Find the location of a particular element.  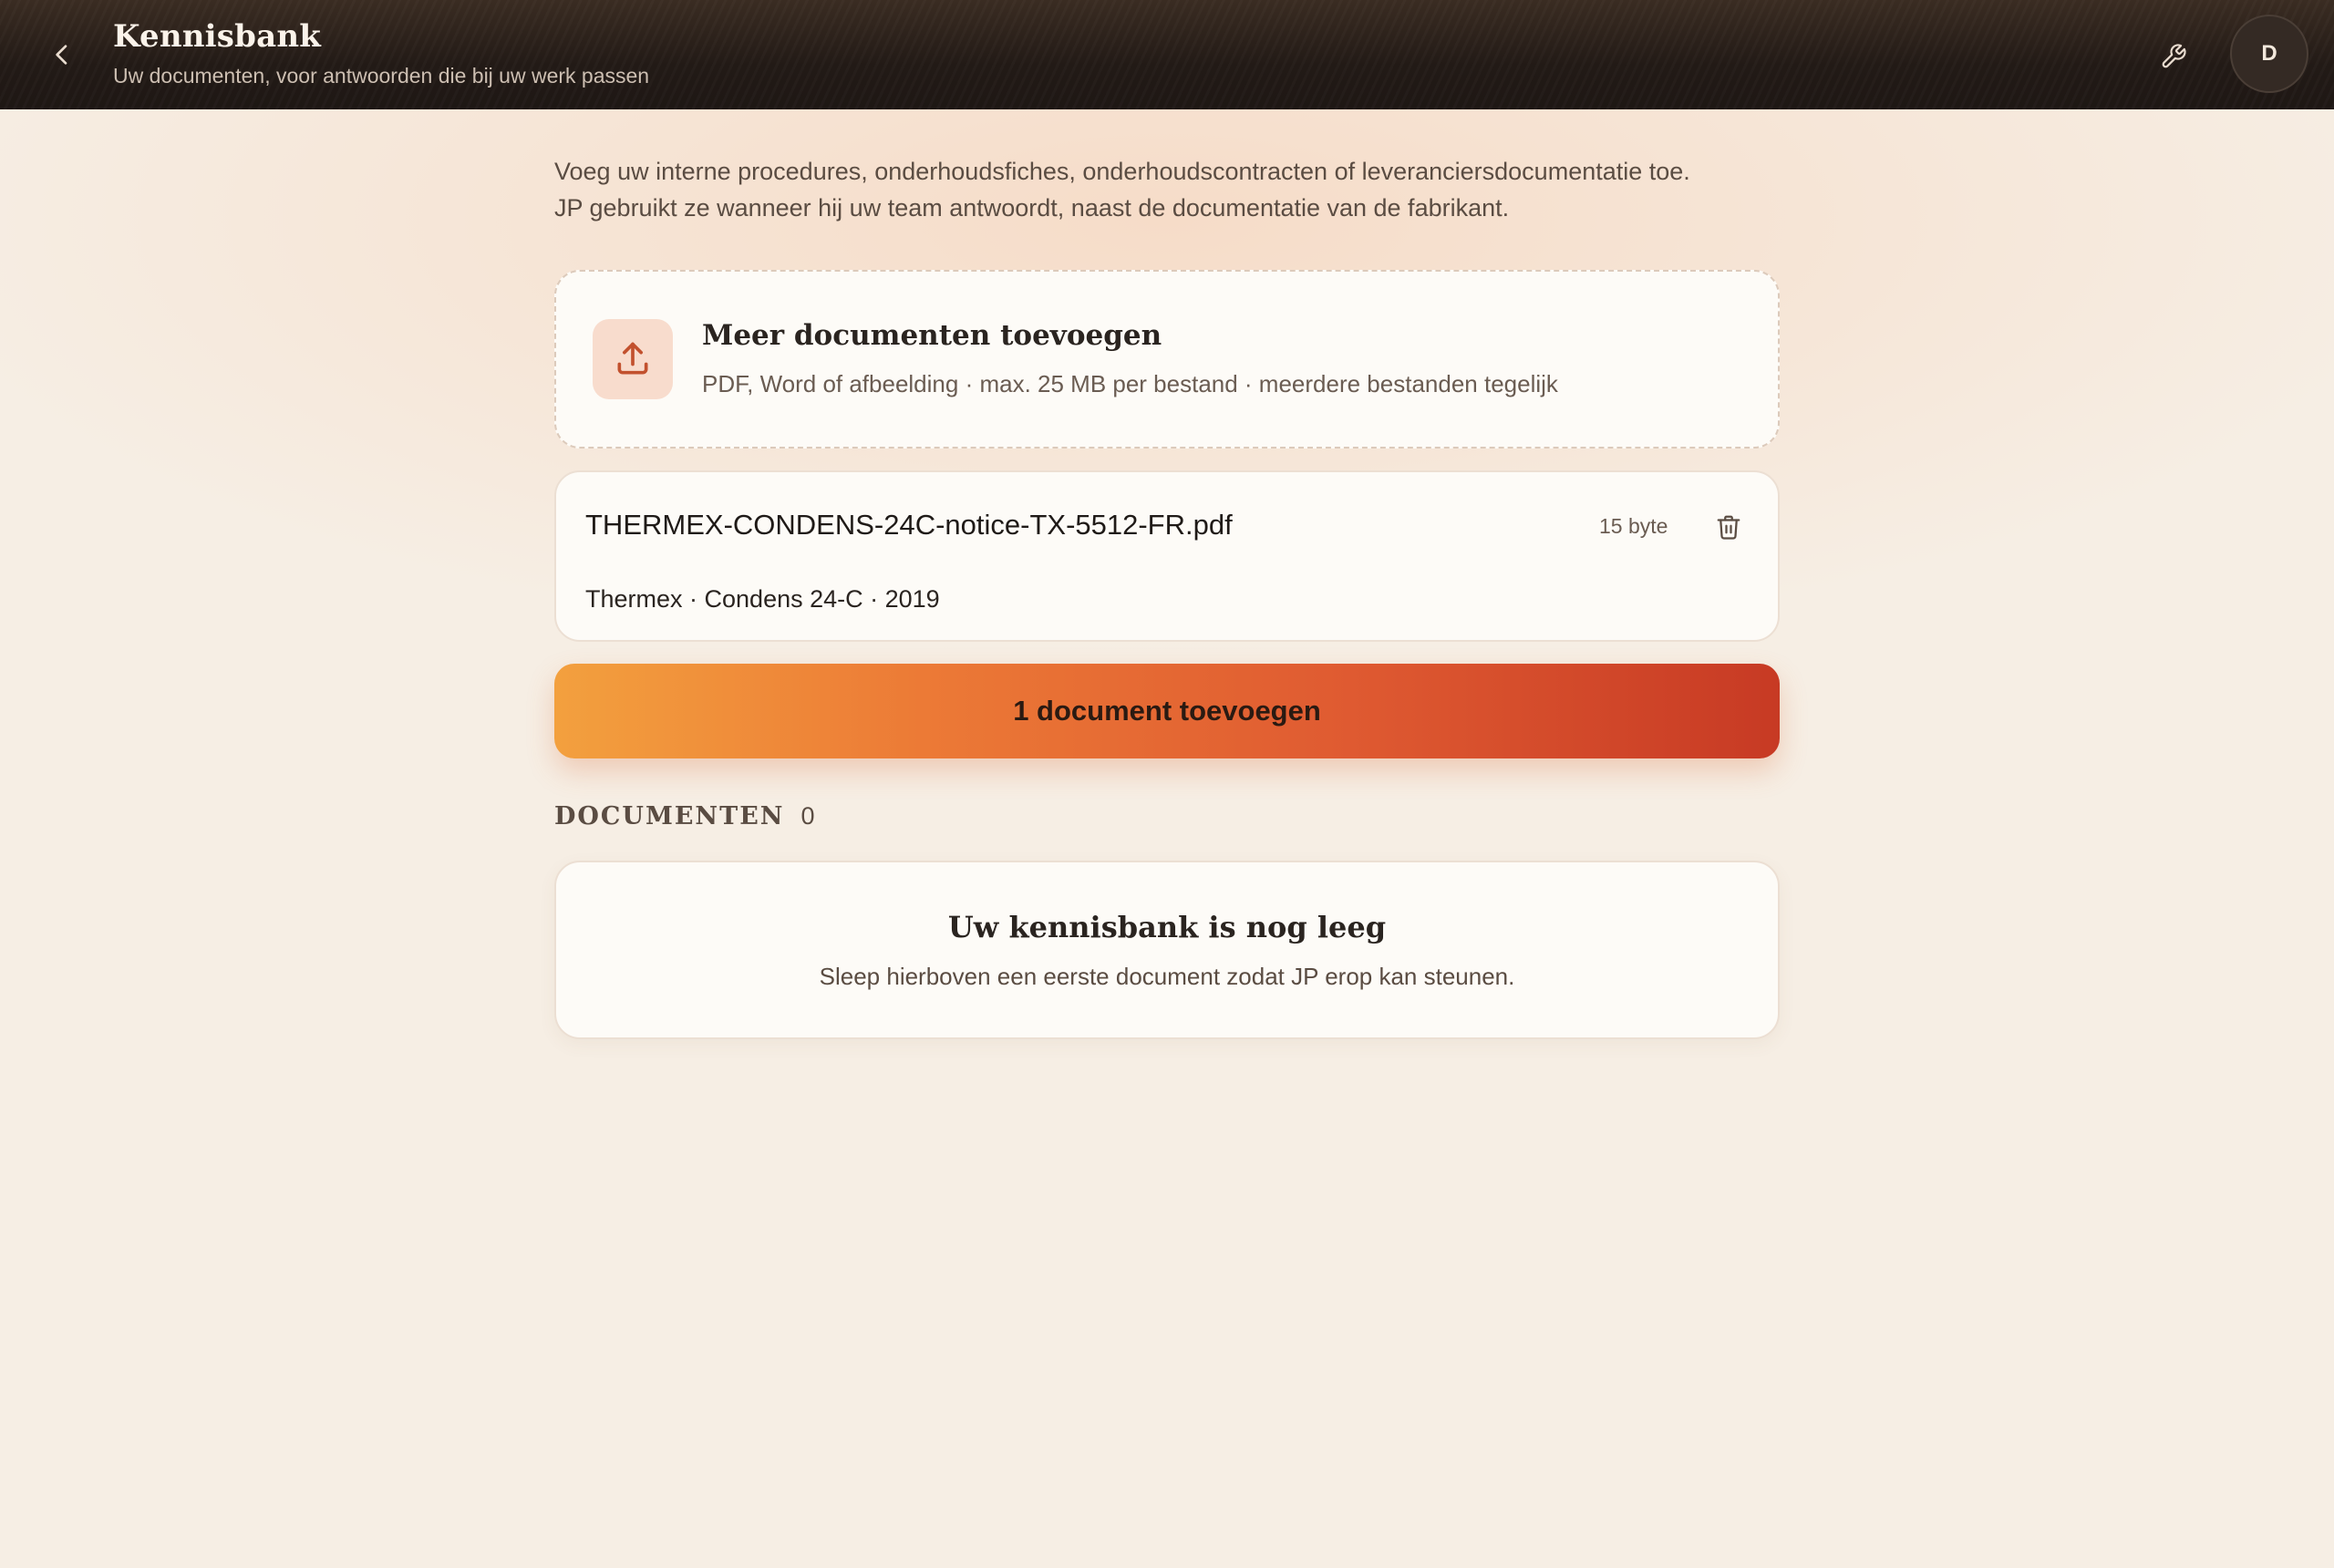

avatar: D is located at coordinates (2269, 54).